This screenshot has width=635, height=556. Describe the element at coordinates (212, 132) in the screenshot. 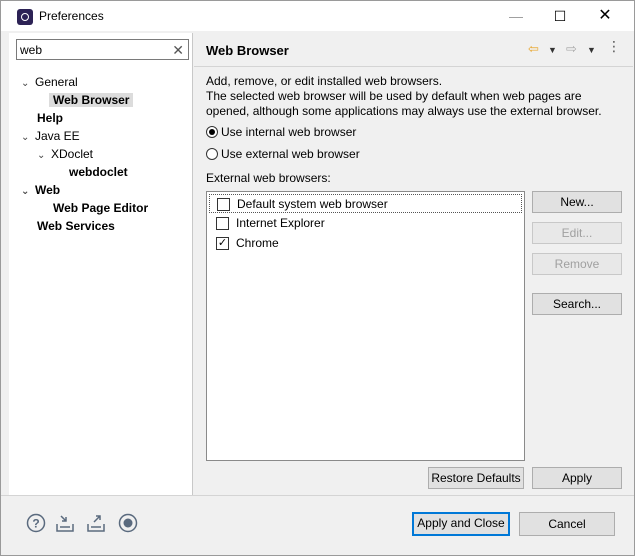

I see `radio-selected-icon` at that location.